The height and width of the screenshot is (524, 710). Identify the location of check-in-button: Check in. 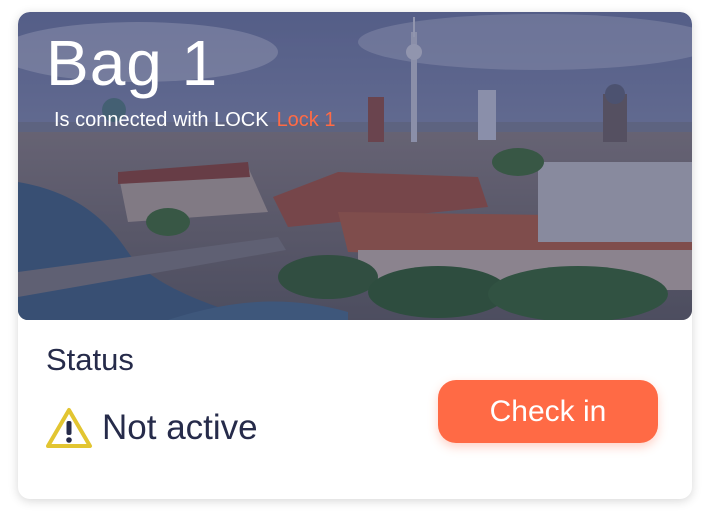
(548, 411).